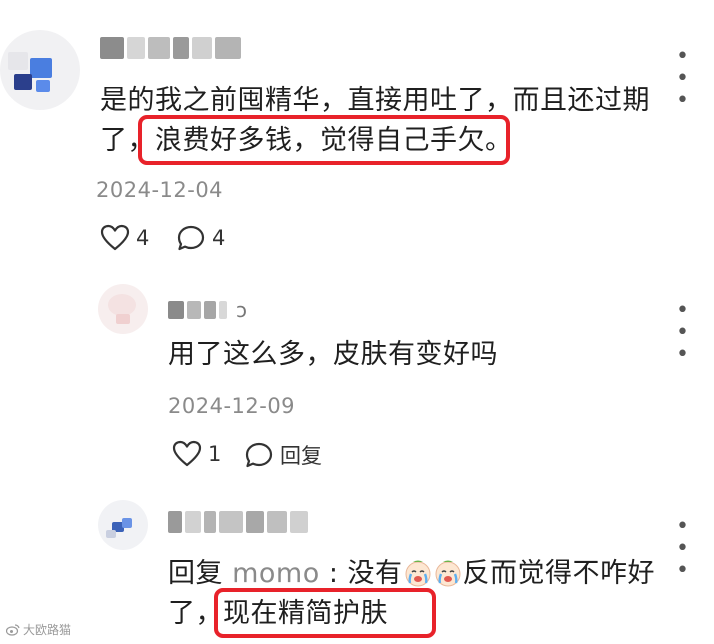 The height and width of the screenshot is (644, 714). I want to click on username-blurred: ɔ, so click(207, 310).